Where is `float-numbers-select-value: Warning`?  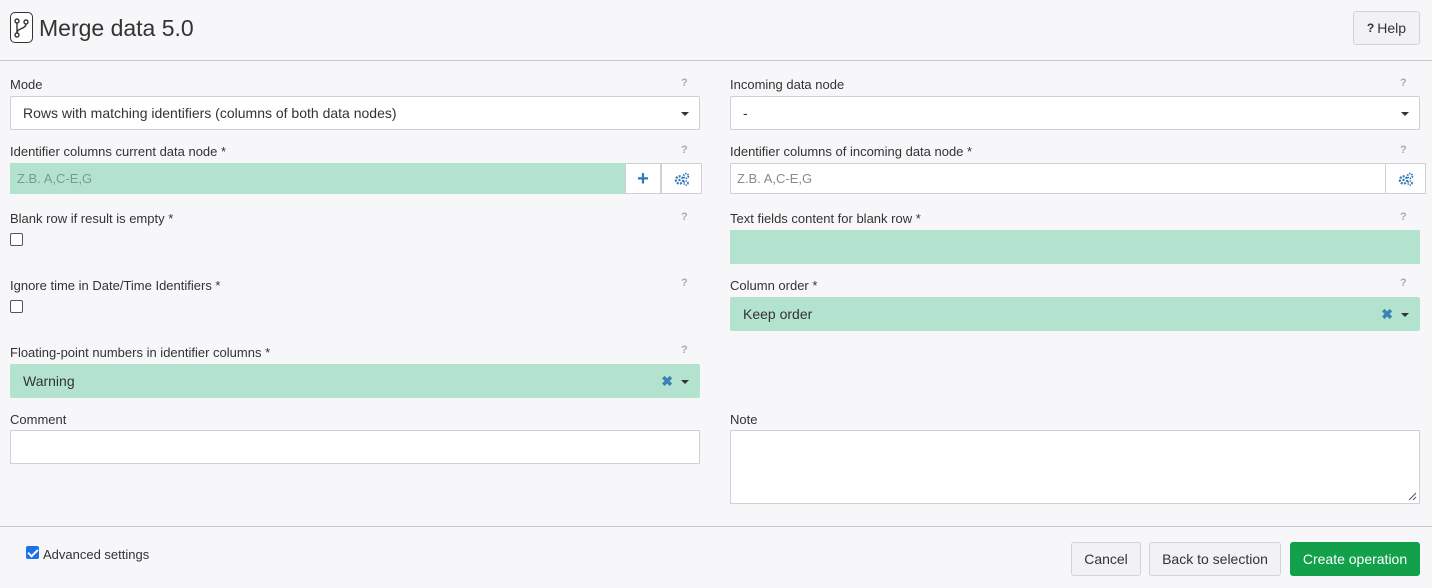
float-numbers-select-value: Warning is located at coordinates (49, 381).